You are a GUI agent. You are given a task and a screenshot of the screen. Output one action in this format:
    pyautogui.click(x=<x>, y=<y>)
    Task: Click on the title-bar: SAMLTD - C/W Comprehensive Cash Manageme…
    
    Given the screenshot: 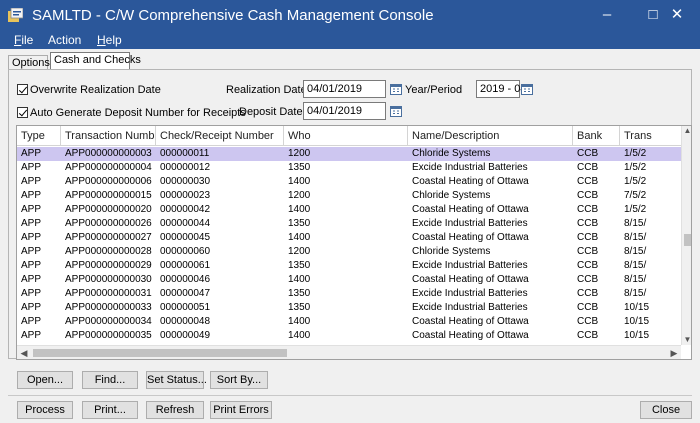 What is the action you would take?
    pyautogui.click(x=350, y=15)
    